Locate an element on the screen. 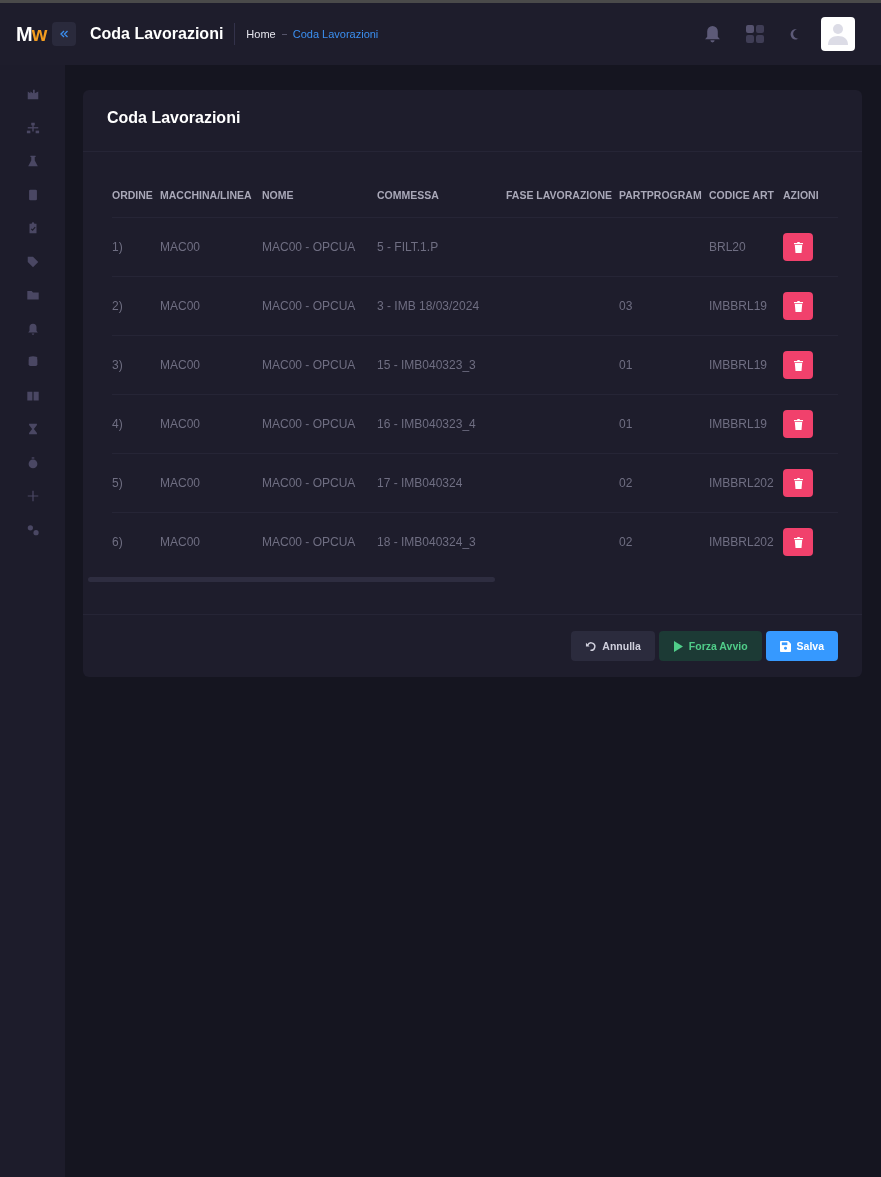 This screenshot has height=1177, width=881. network-icon is located at coordinates (32, 127).